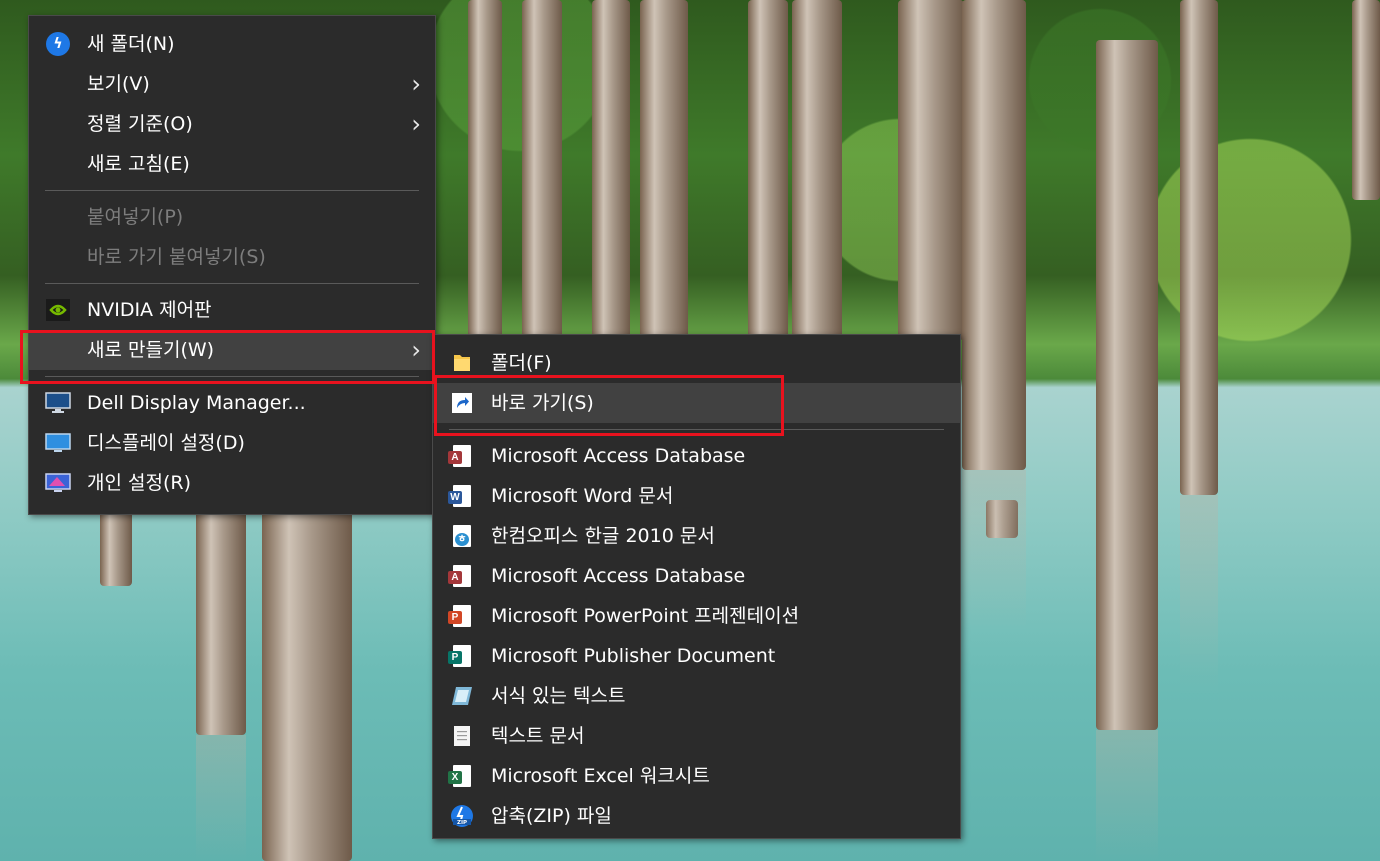 This screenshot has height=861, width=1380. Describe the element at coordinates (462, 363) in the screenshot. I see `folder-icon` at that location.